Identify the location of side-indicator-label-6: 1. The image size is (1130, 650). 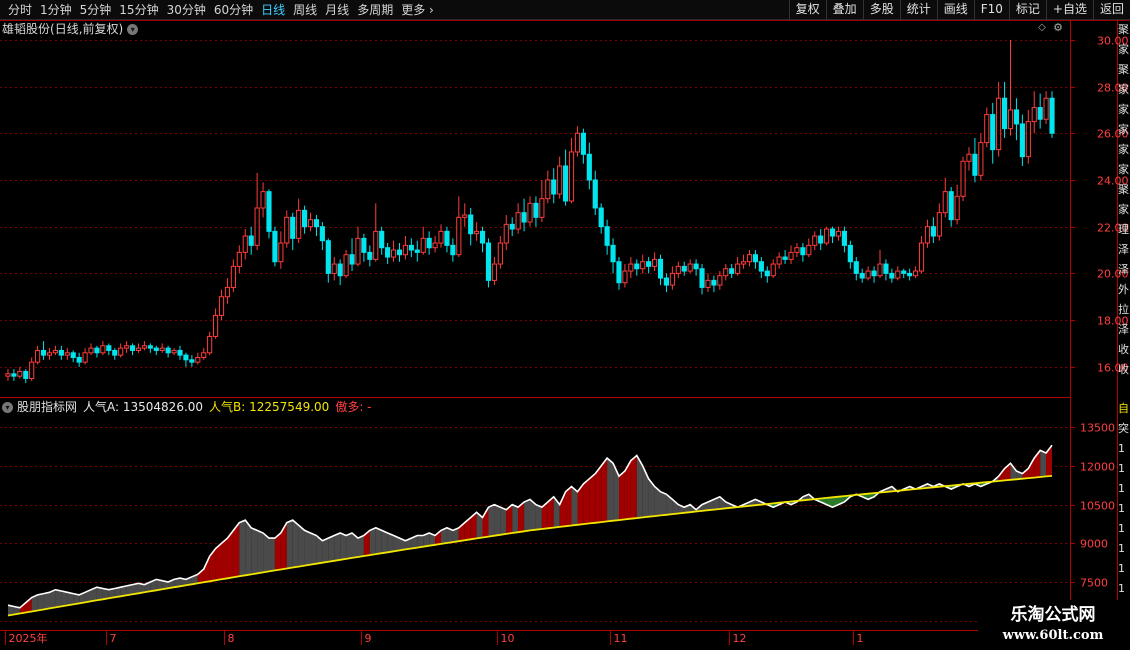
(1124, 529).